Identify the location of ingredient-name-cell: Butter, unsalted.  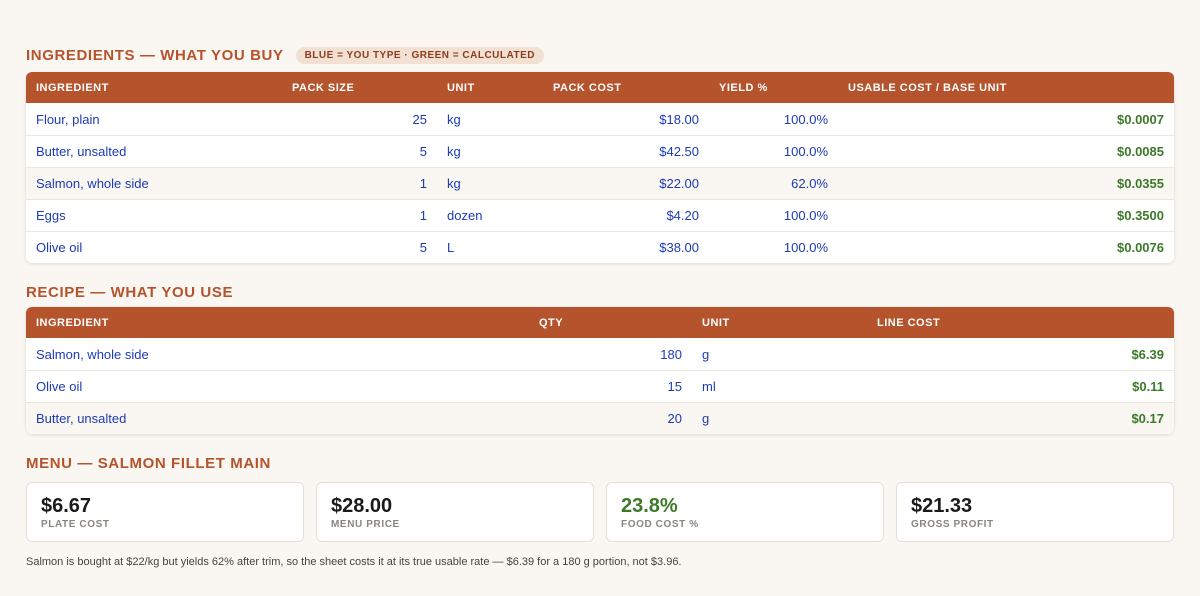
(154, 151).